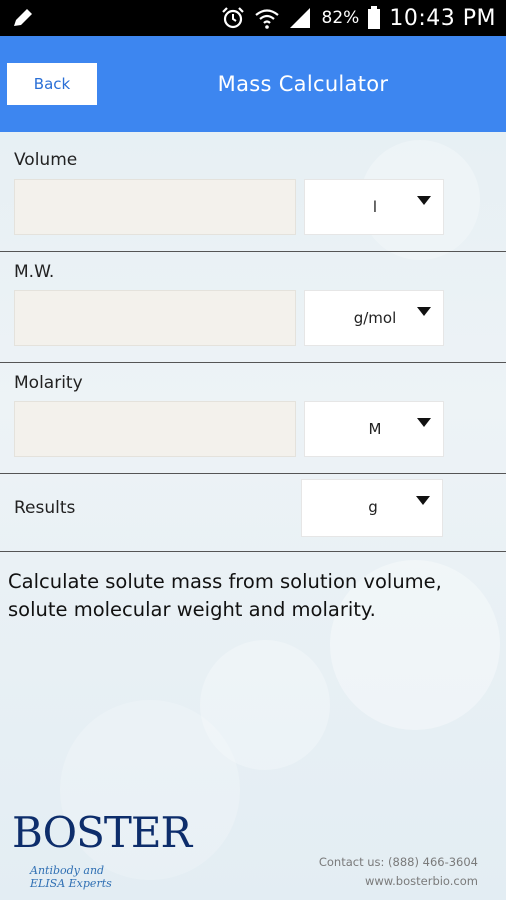 The height and width of the screenshot is (900, 506). What do you see at coordinates (442, 18) in the screenshot?
I see `status-time: 10:43 PM` at bounding box center [442, 18].